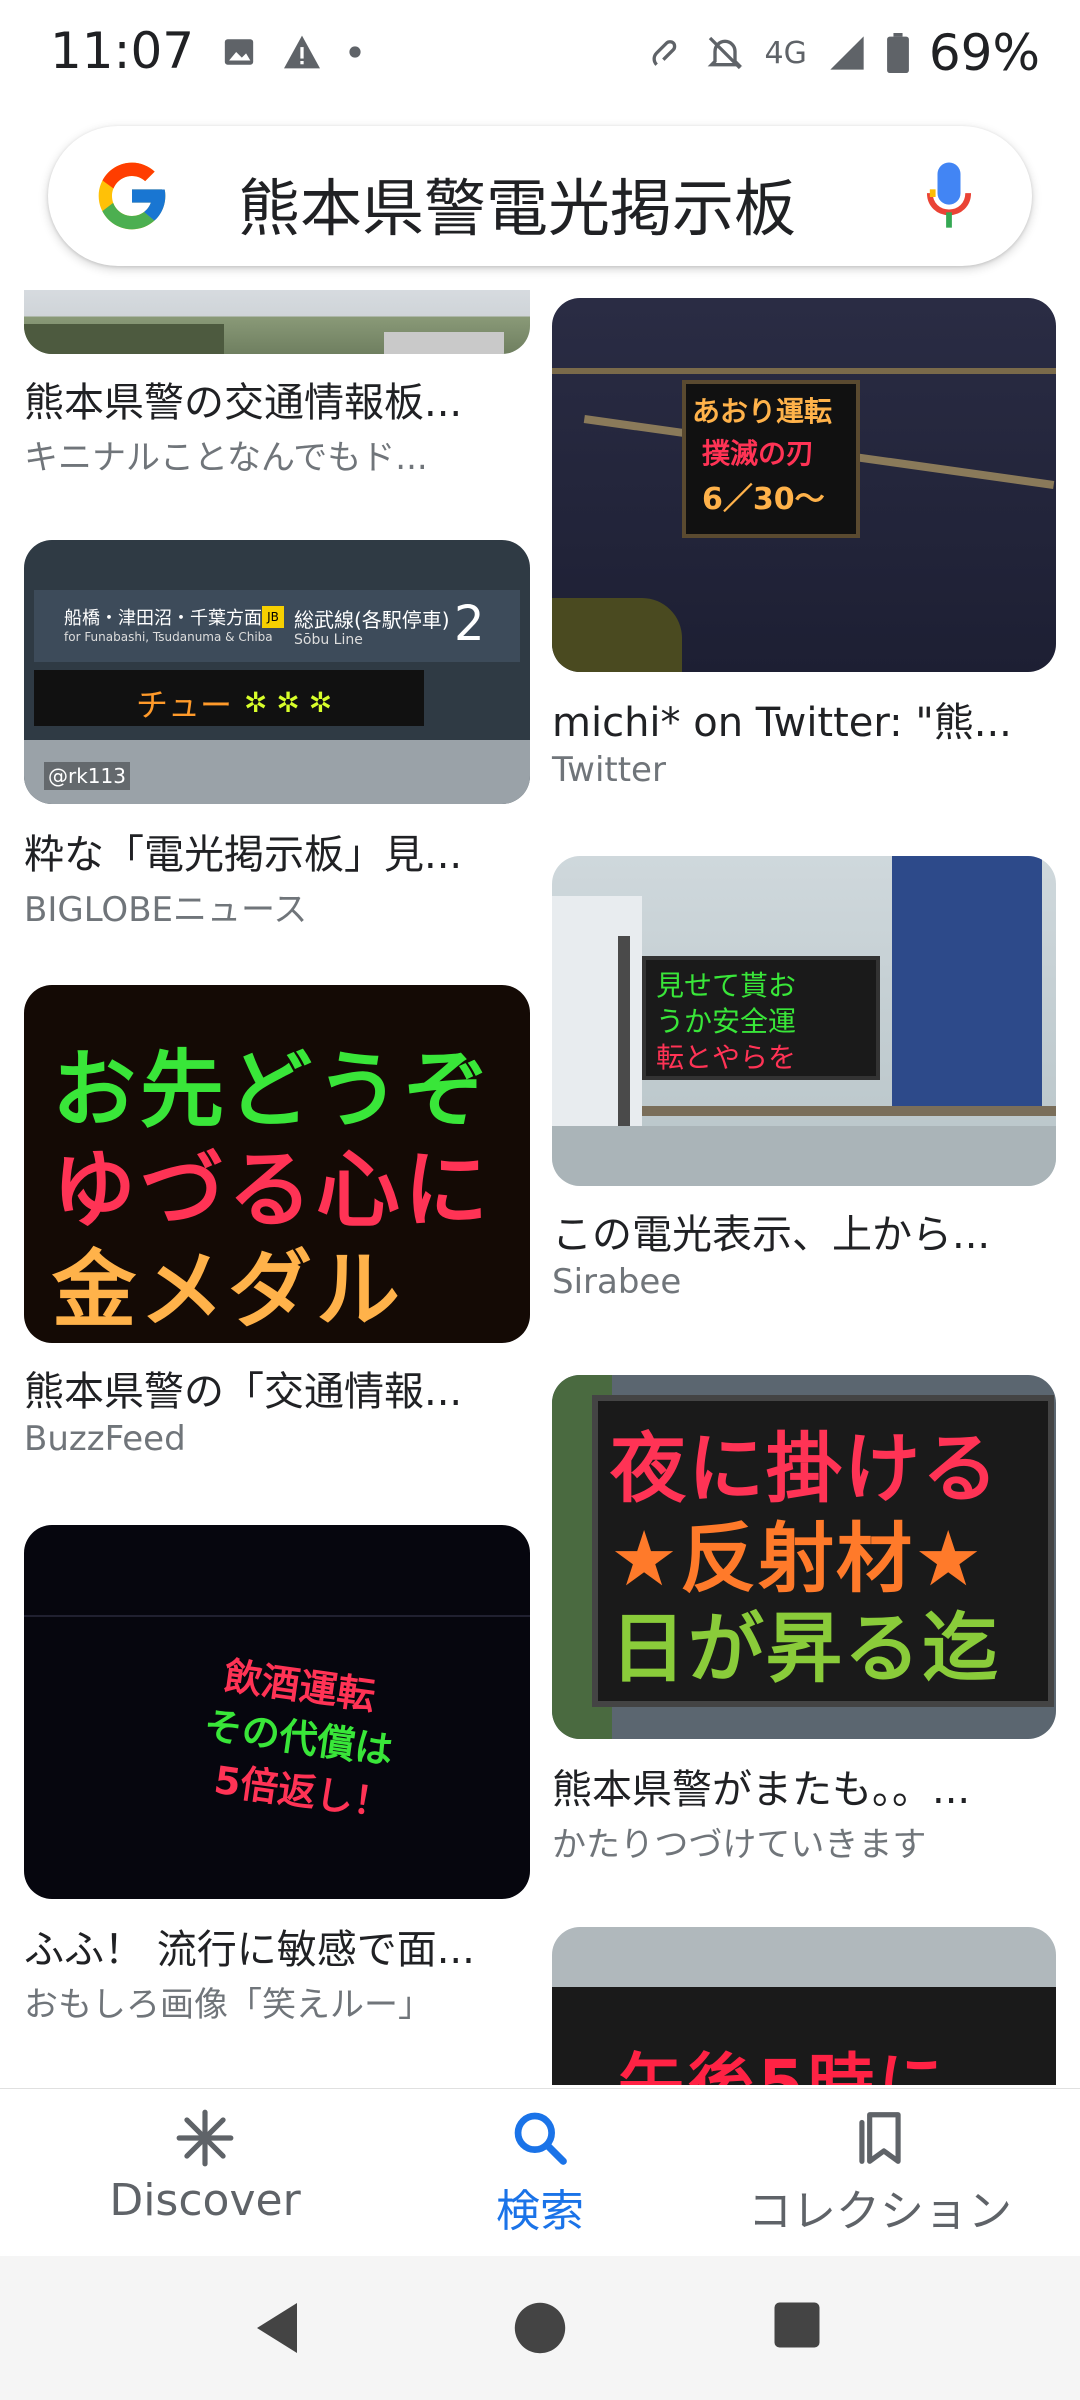 The image size is (1080, 2400). What do you see at coordinates (724, 53) in the screenshot?
I see `mute-icon` at bounding box center [724, 53].